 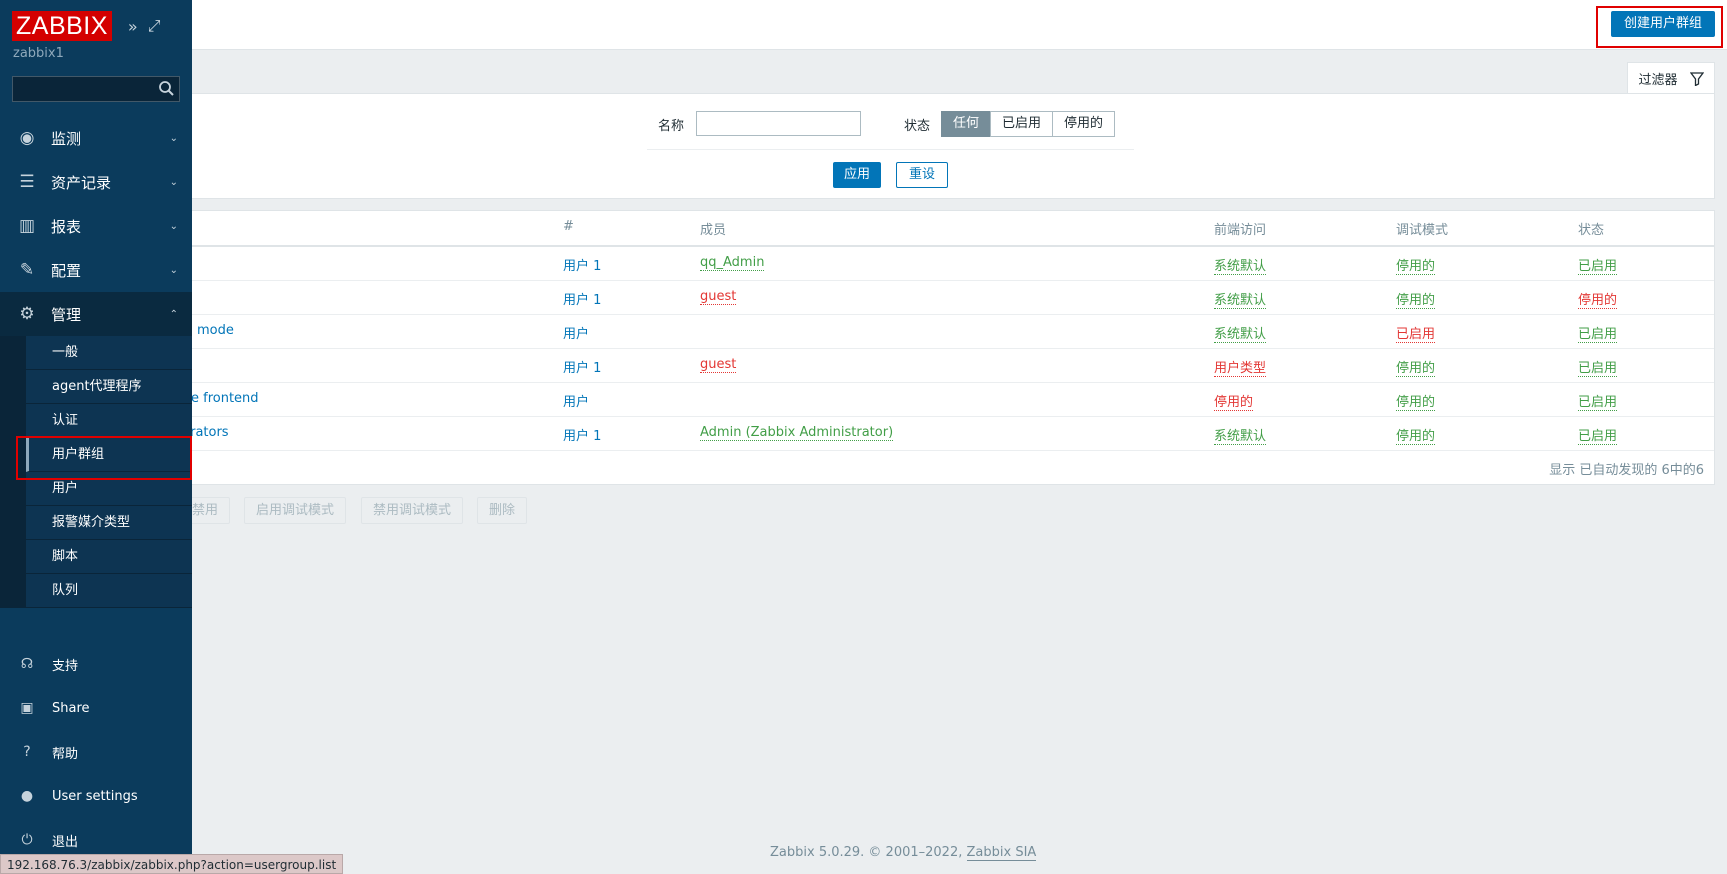 What do you see at coordinates (109, 387) in the screenshot?
I see `submenu-proxies: agent代理程序` at bounding box center [109, 387].